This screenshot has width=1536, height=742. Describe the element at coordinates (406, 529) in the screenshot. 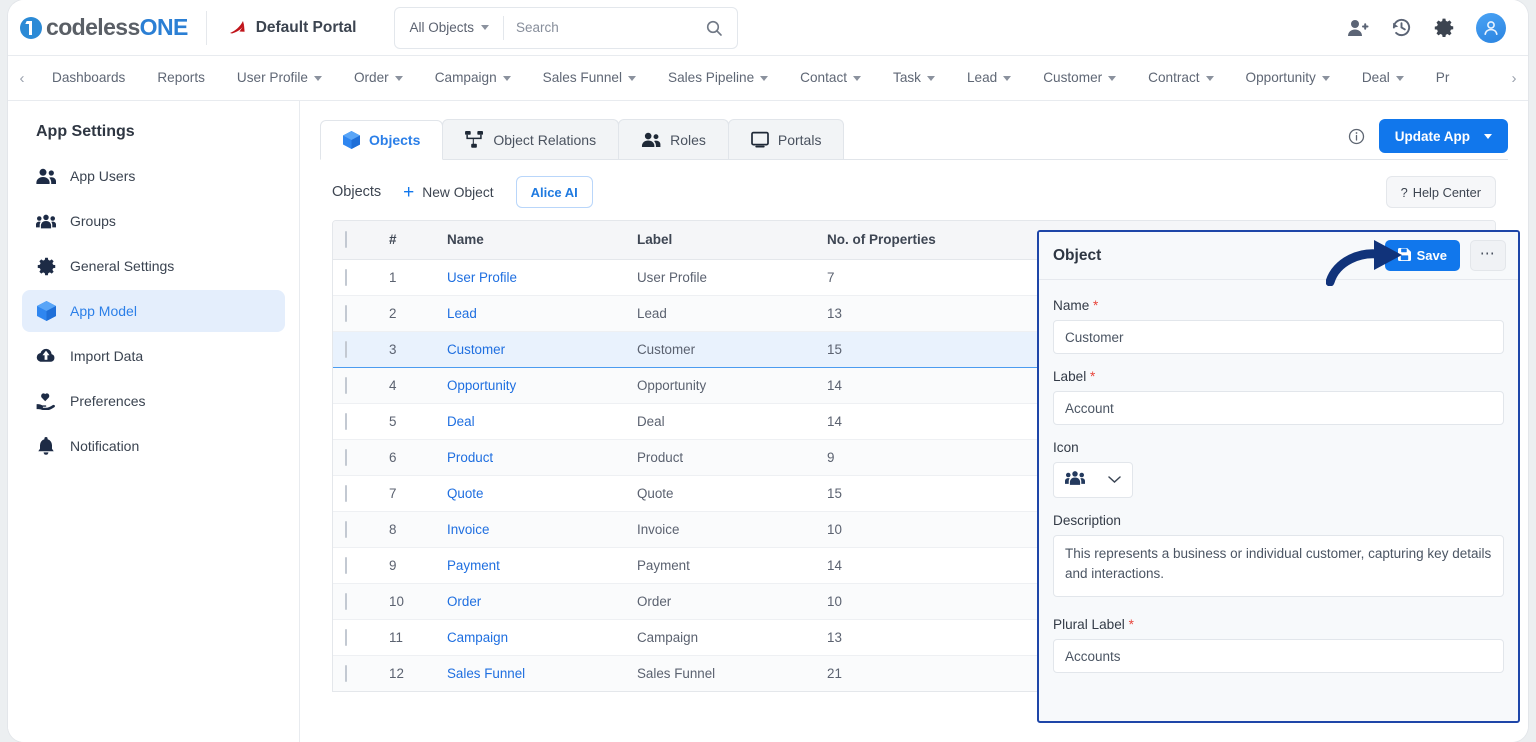

I see `row-index: 8` at that location.